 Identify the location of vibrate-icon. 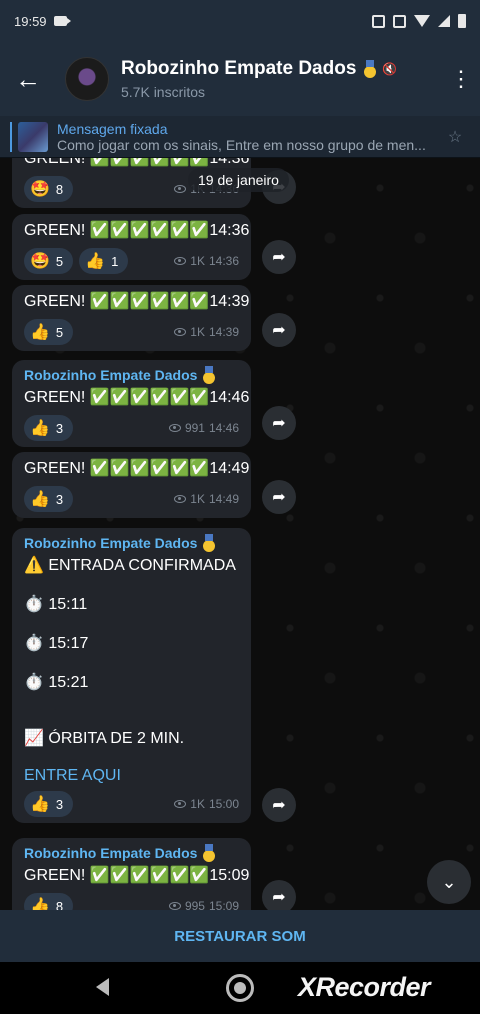
(399, 21).